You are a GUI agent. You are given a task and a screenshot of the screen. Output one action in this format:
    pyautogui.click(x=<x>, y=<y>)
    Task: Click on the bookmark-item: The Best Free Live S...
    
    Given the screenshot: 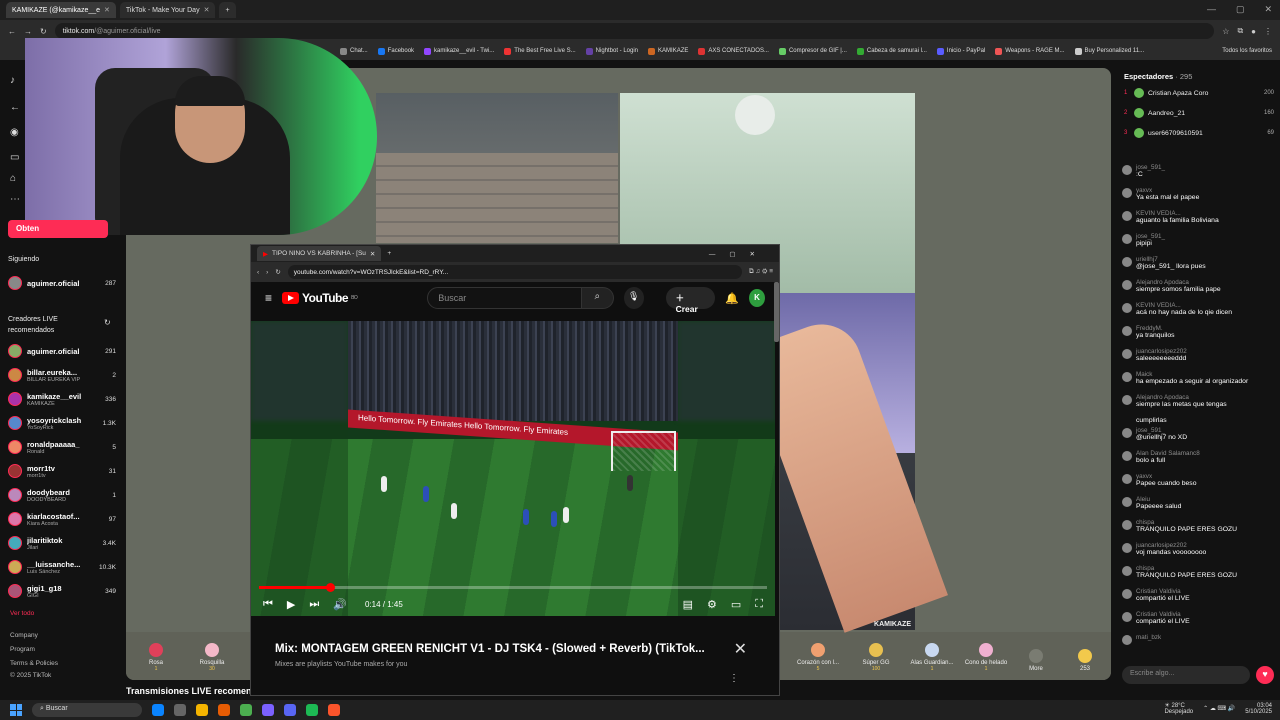 What is the action you would take?
    pyautogui.click(x=540, y=51)
    